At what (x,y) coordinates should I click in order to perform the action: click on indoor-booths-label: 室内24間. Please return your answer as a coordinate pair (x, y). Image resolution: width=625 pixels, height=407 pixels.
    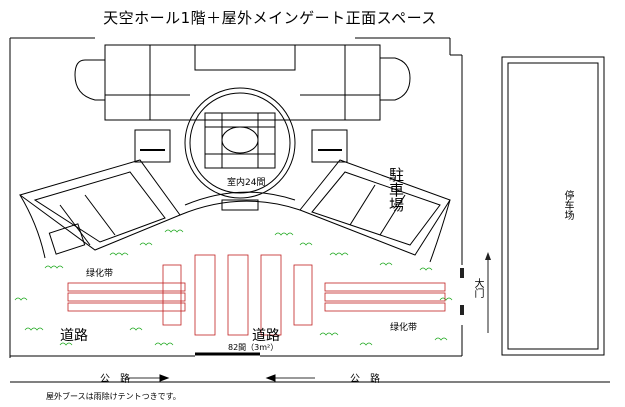
    Looking at the image, I should click on (246, 183).